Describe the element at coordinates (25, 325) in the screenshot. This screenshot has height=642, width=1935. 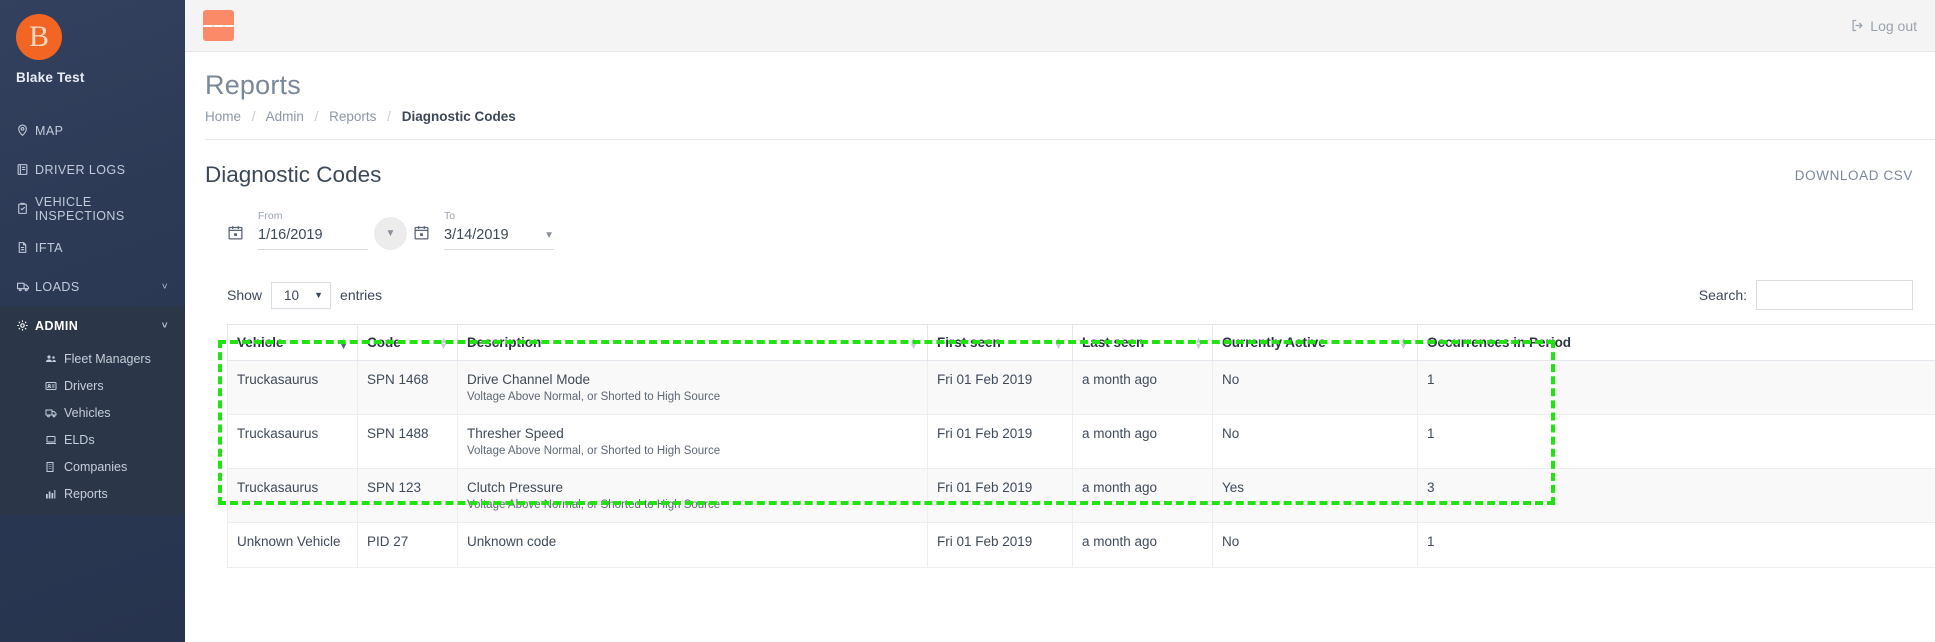
I see `gear-icon` at that location.